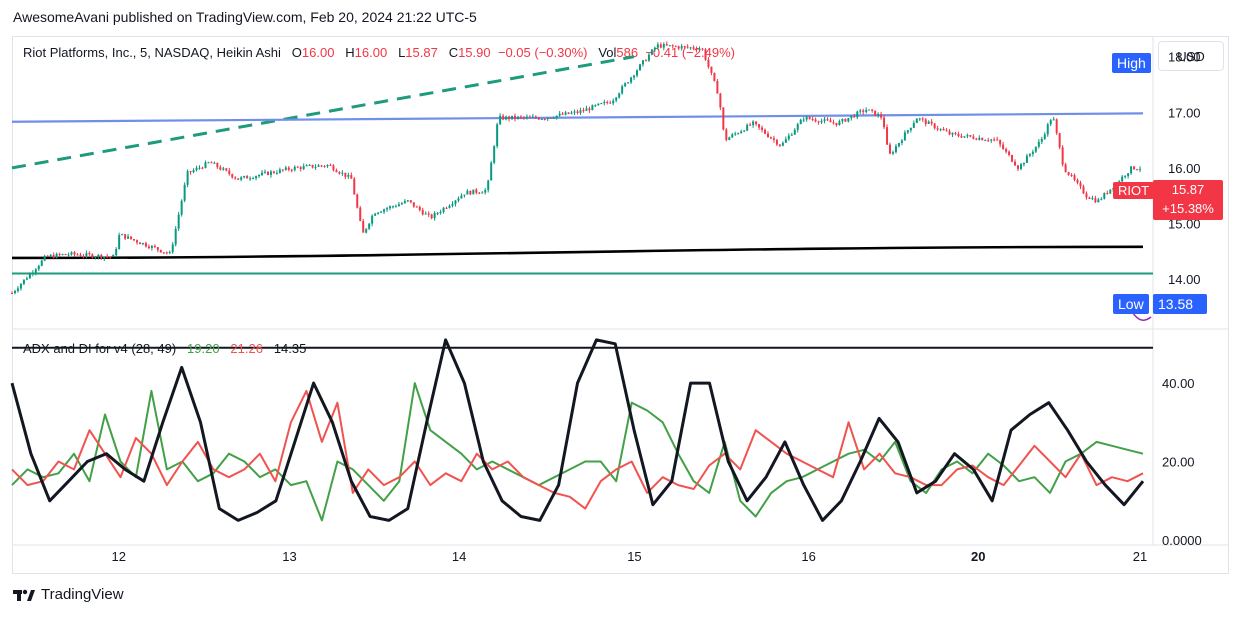 The image size is (1243, 617). What do you see at coordinates (1182, 462) in the screenshot?
I see `adx-axis: 40.00 20.00 0.0000` at bounding box center [1182, 462].